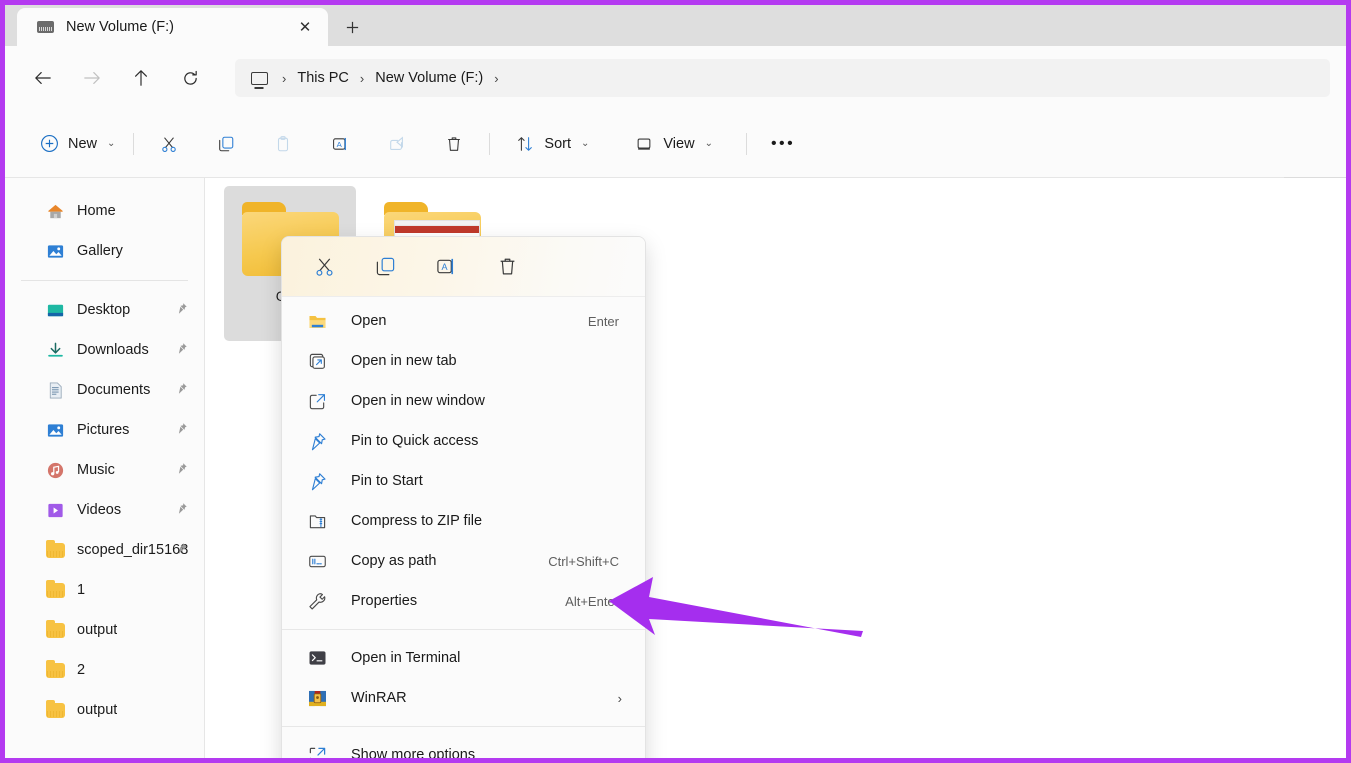  Describe the element at coordinates (644, 144) in the screenshot. I see `view-icon` at that location.